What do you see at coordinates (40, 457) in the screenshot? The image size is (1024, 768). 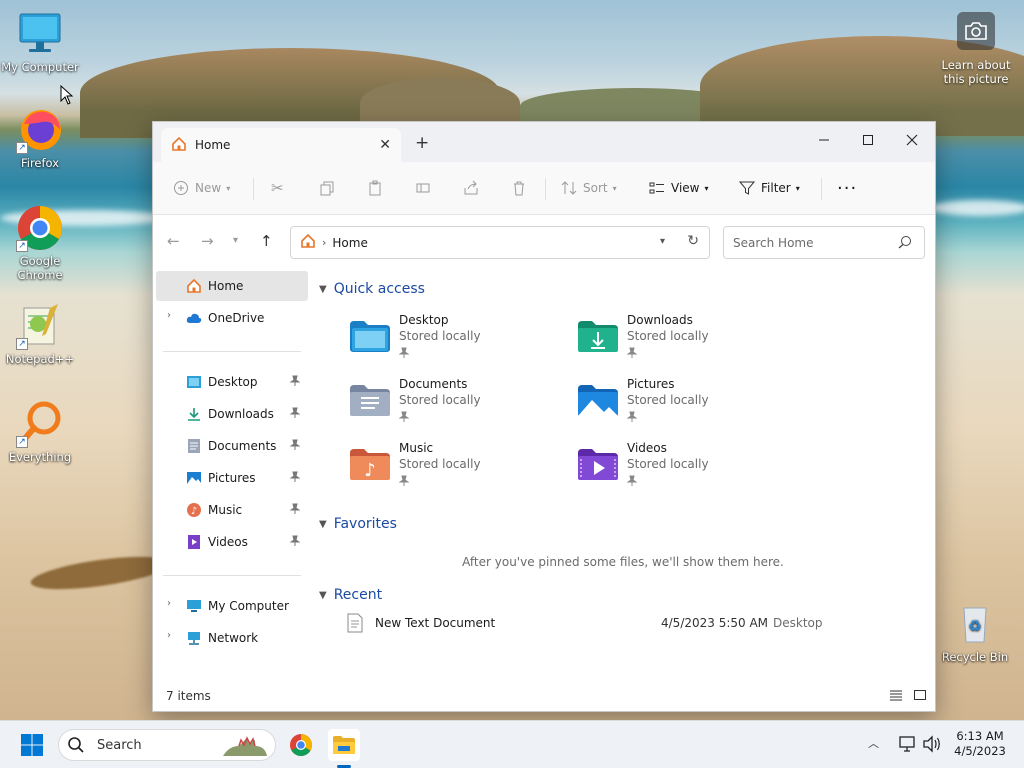 I see `desktop-icon-label: Everything` at bounding box center [40, 457].